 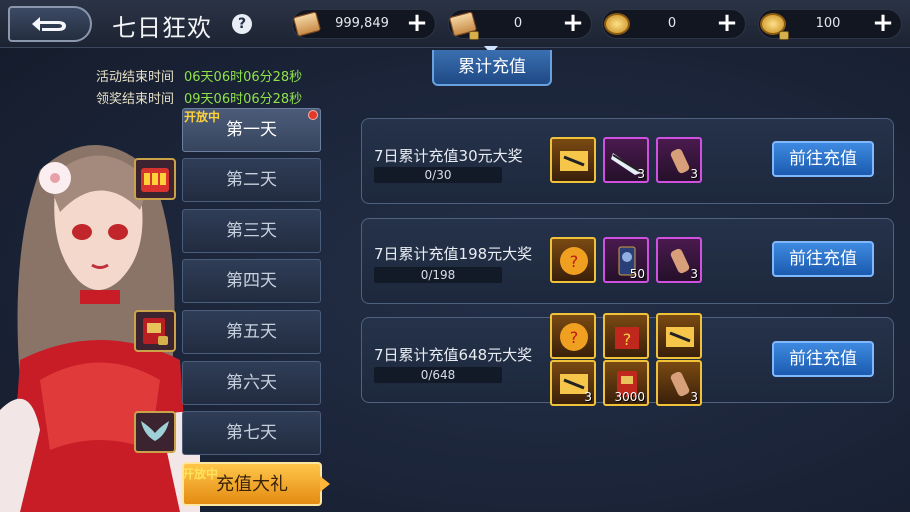 I want to click on day-tab-6: 第六天, so click(x=251, y=383).